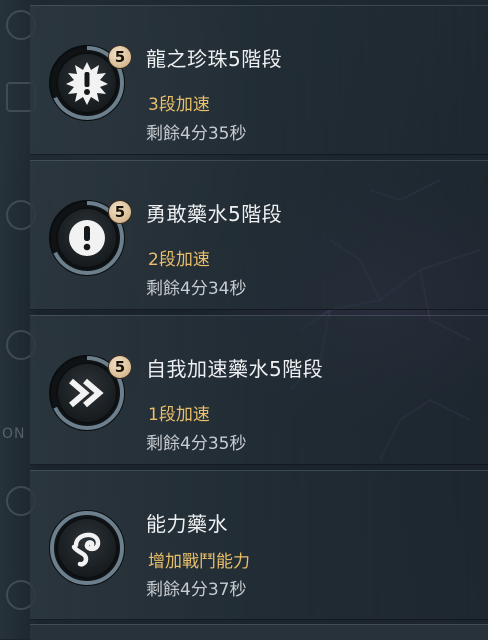 The image size is (488, 640). I want to click on double-chevron-icon, so click(87, 393).